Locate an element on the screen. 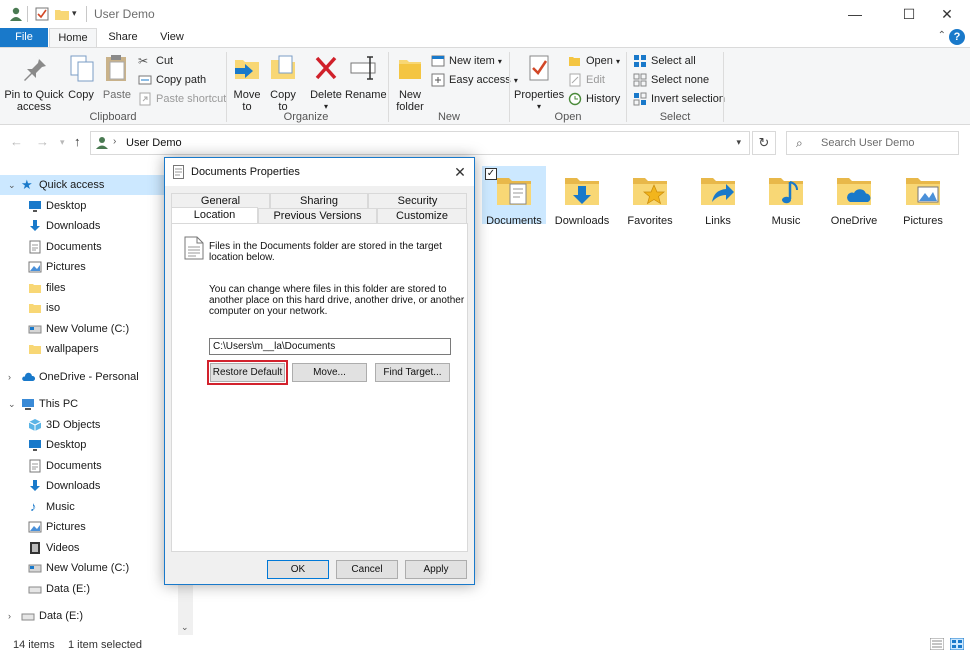  nav-item-pictures: Pictures is located at coordinates (90, 267).